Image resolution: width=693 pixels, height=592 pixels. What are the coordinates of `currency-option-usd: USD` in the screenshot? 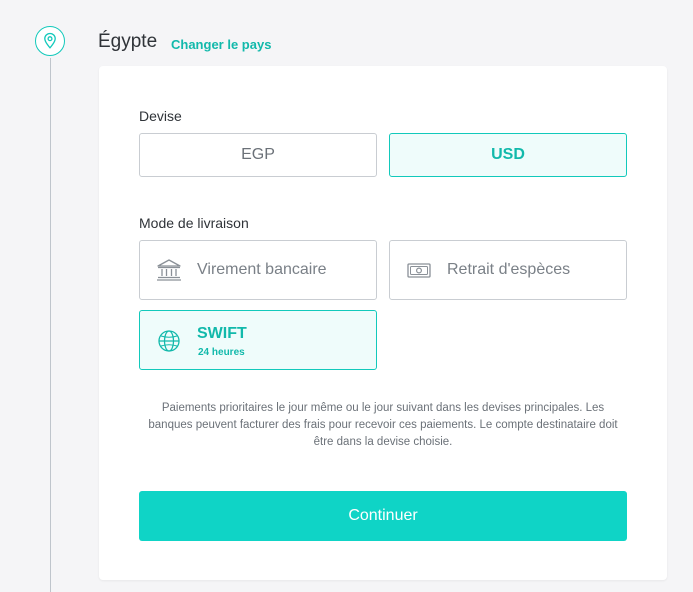 It's located at (508, 155).